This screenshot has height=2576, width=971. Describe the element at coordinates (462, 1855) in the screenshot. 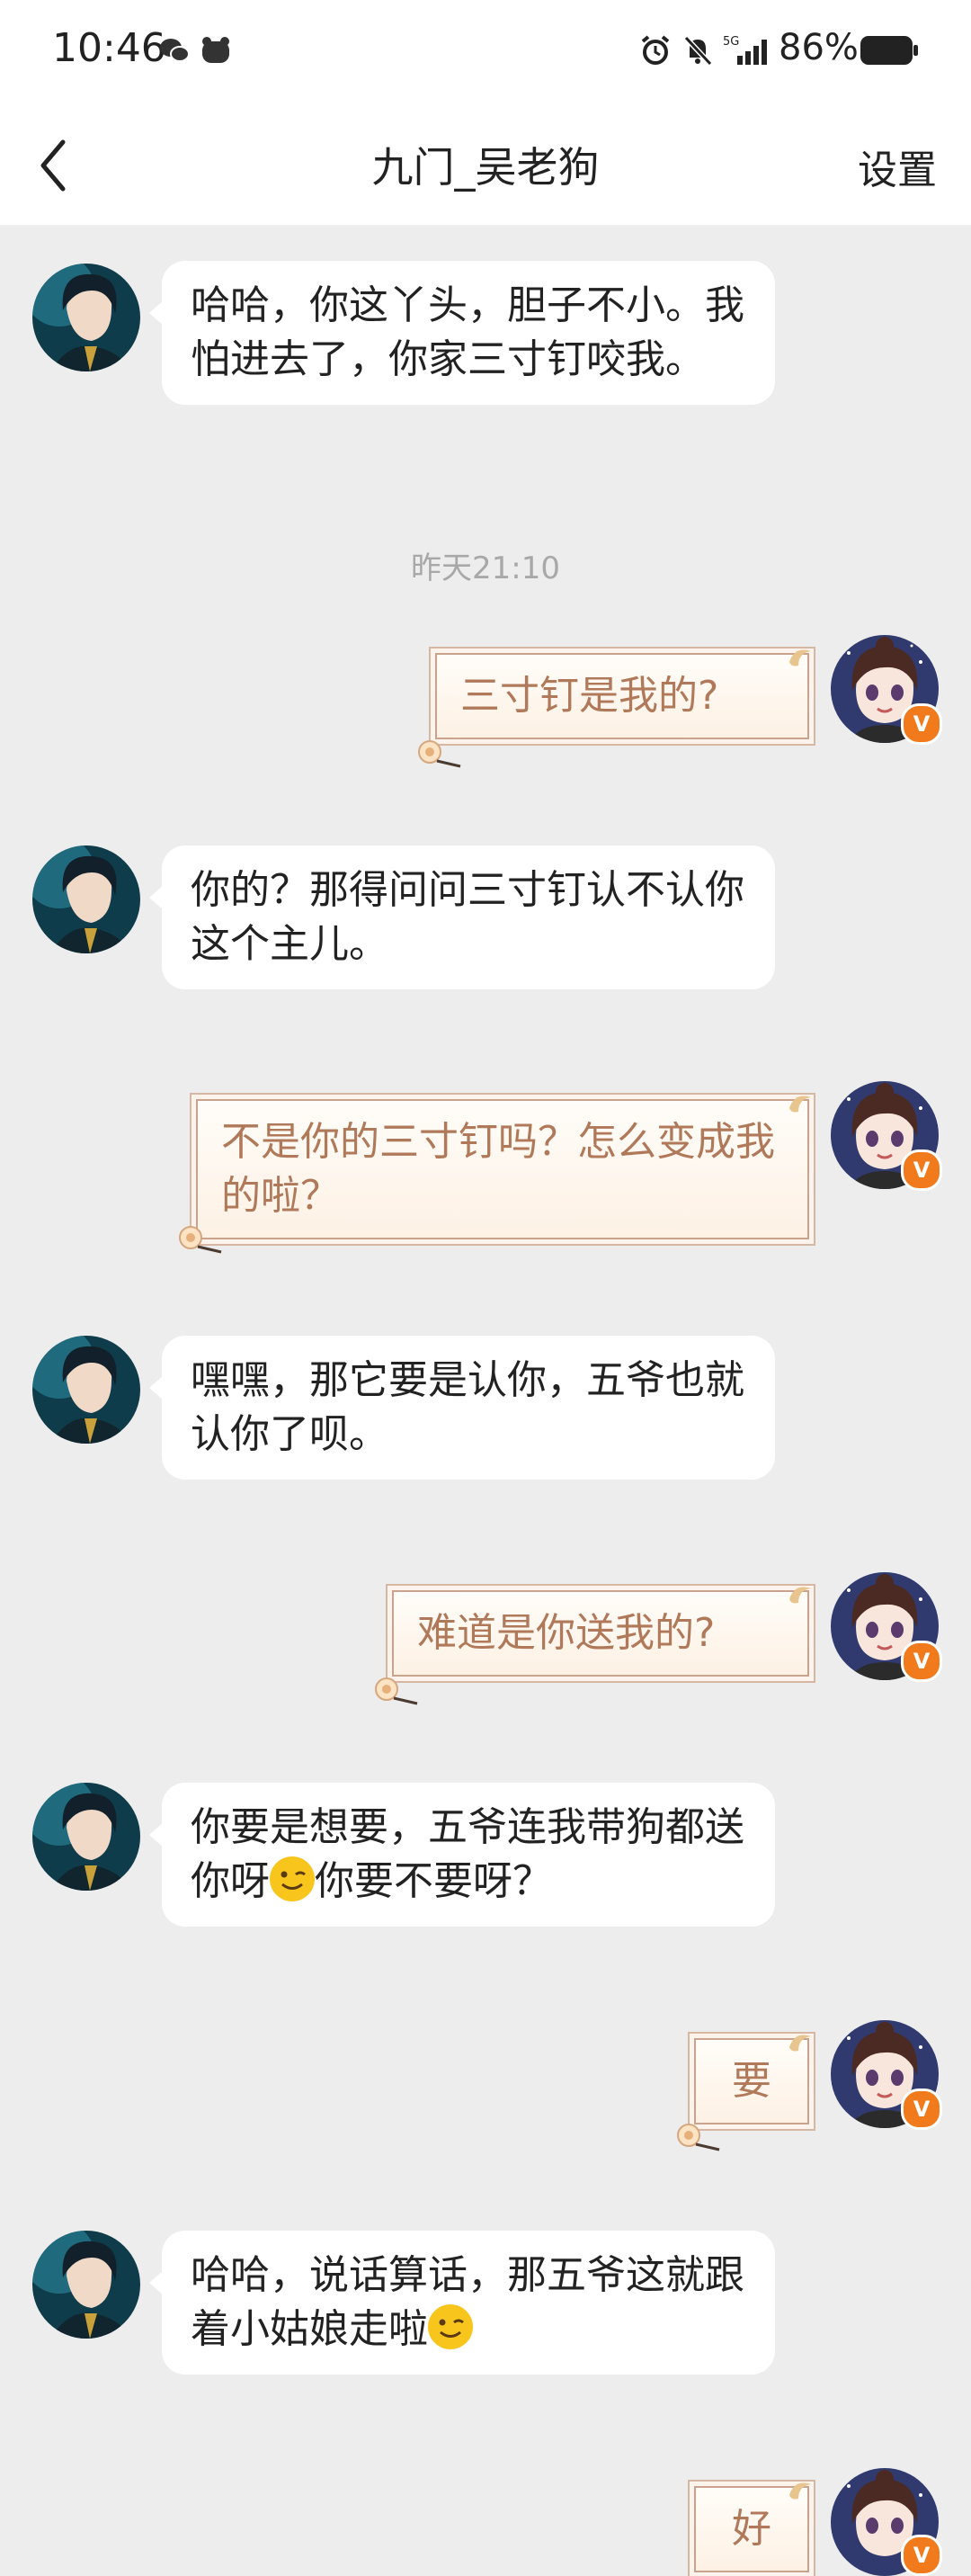

I see `message-bubble-left: 你要是想要，五爷连我带狗都送你呀 你要不要呀？` at that location.